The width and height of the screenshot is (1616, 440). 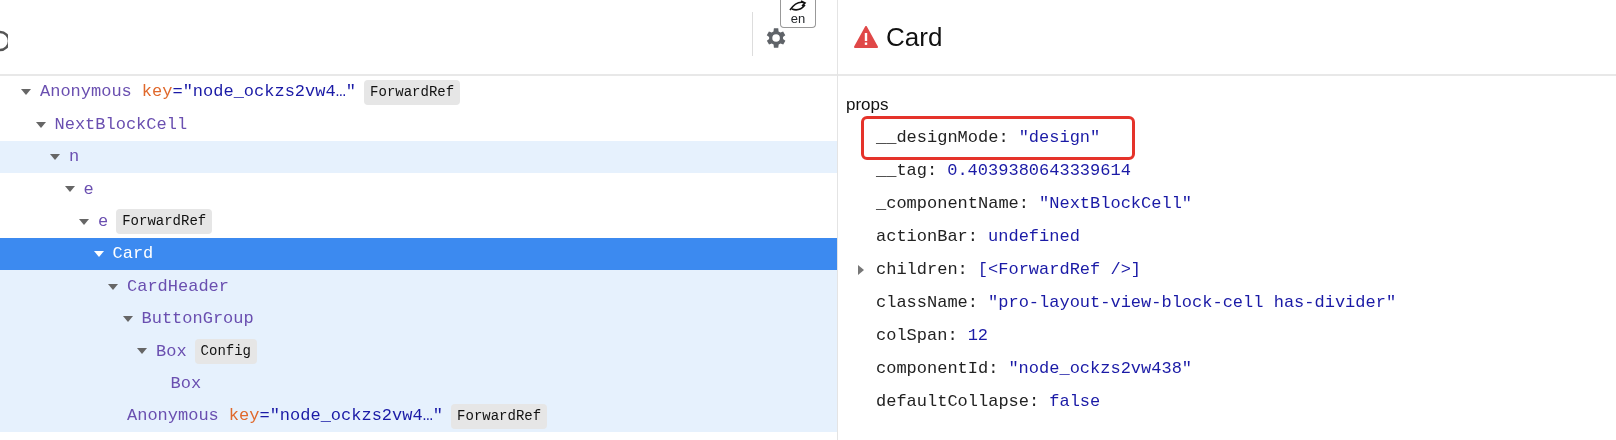 What do you see at coordinates (866, 37) in the screenshot?
I see `warning-icon` at bounding box center [866, 37].